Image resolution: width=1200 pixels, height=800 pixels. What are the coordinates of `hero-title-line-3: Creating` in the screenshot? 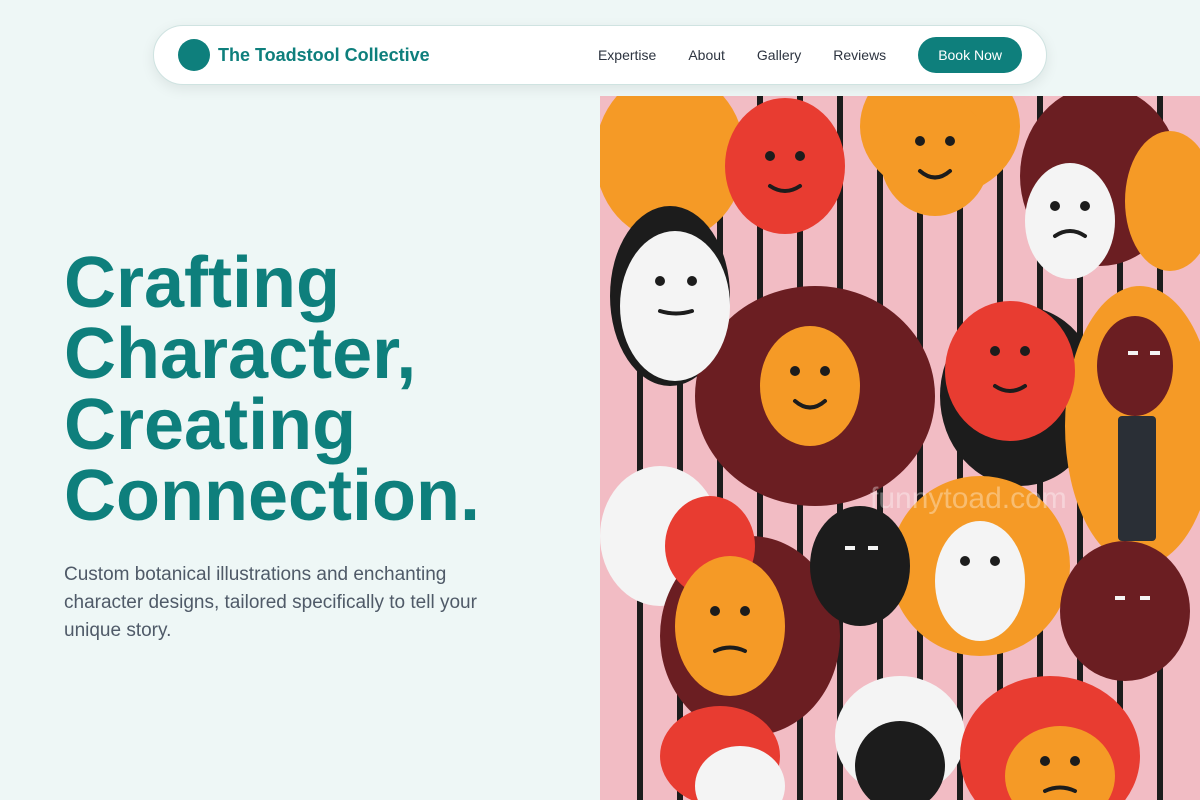 It's located at (210, 425).